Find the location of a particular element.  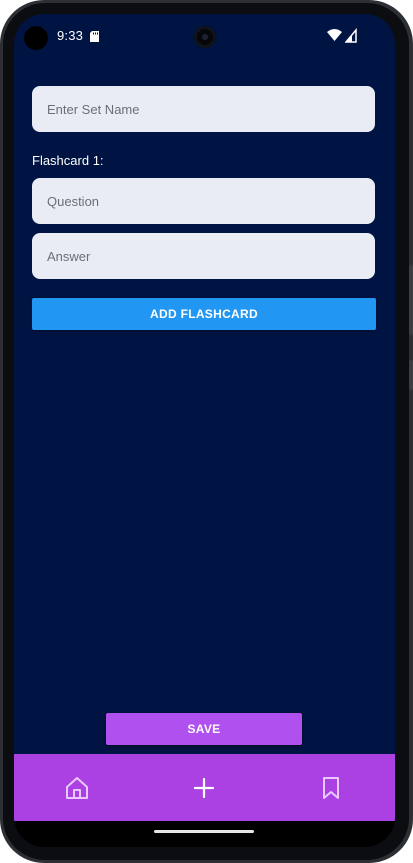

gesture-bar is located at coordinates (204, 834).